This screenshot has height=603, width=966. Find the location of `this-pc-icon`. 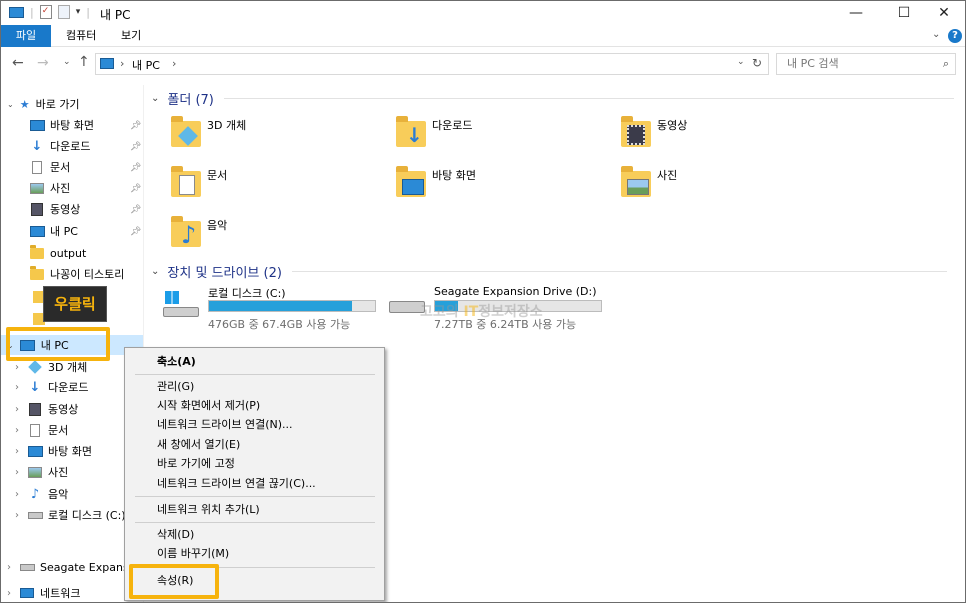

this-pc-icon is located at coordinates (37, 231).